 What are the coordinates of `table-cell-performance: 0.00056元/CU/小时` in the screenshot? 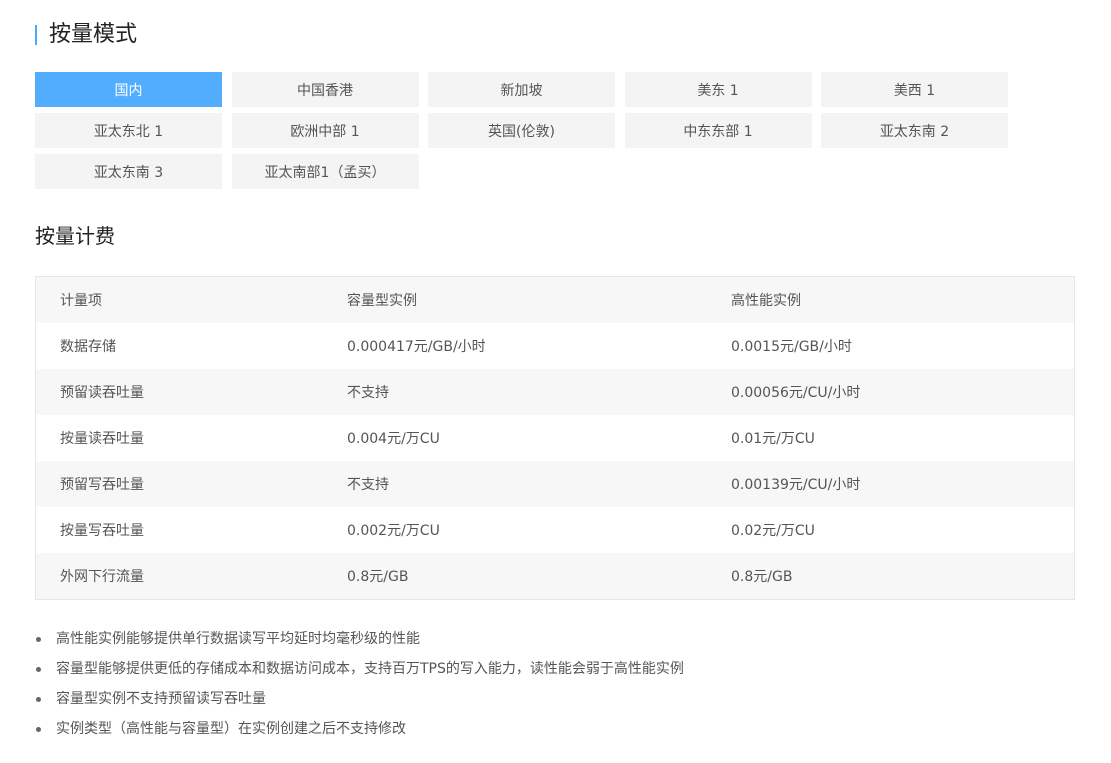 It's located at (796, 393).